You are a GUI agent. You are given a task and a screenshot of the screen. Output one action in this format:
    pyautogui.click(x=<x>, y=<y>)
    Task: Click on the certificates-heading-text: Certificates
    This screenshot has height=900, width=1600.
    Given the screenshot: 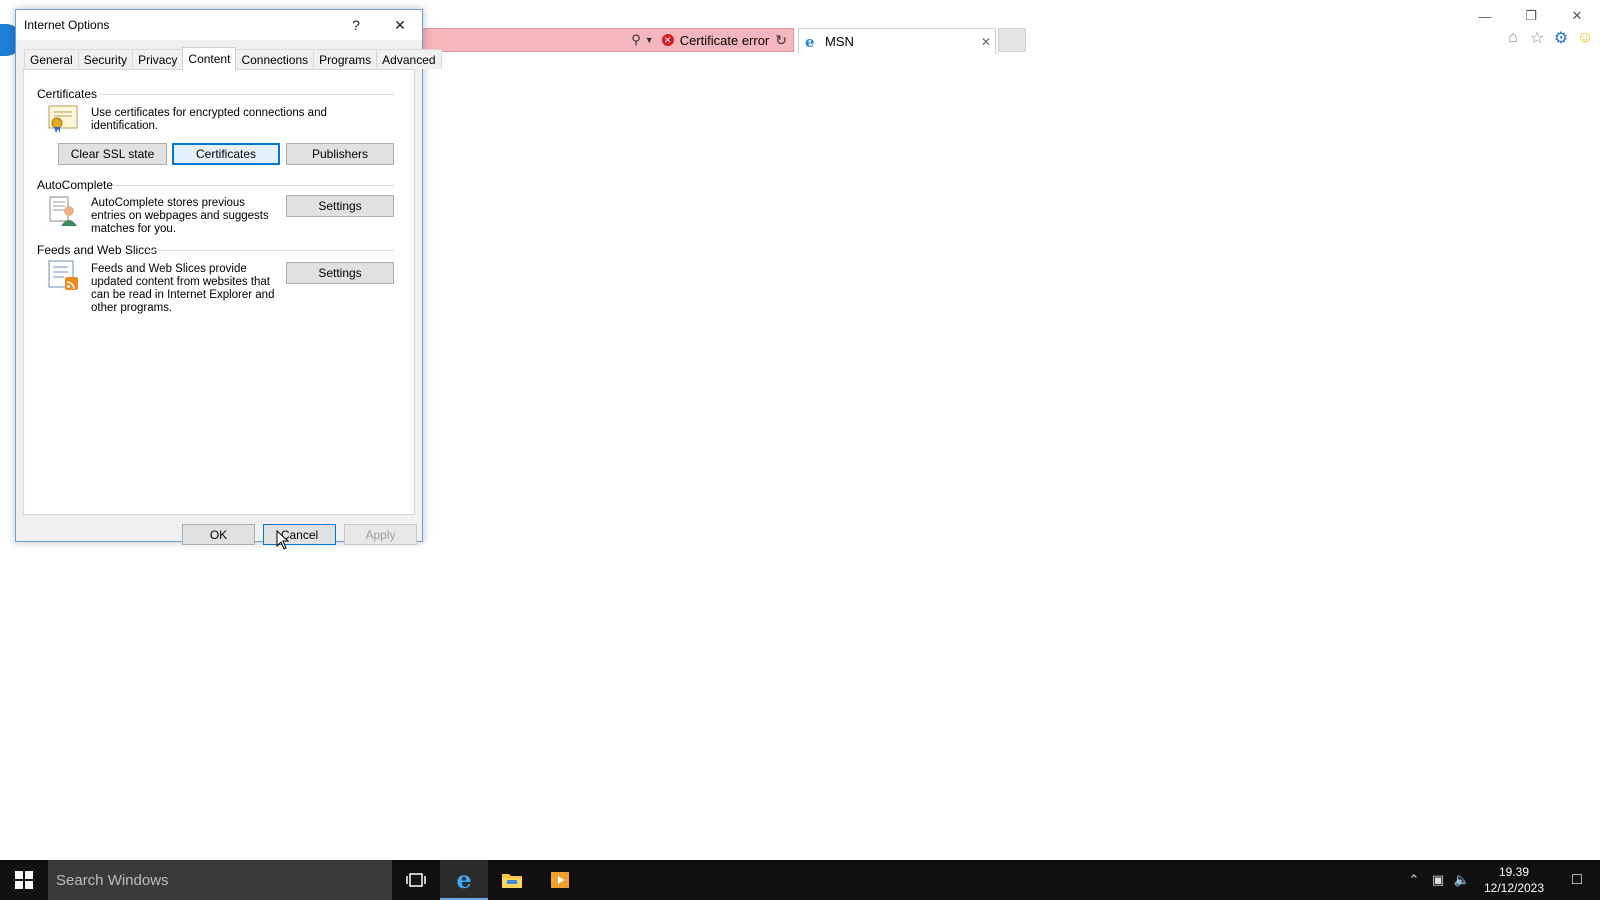 What is the action you would take?
    pyautogui.click(x=67, y=94)
    